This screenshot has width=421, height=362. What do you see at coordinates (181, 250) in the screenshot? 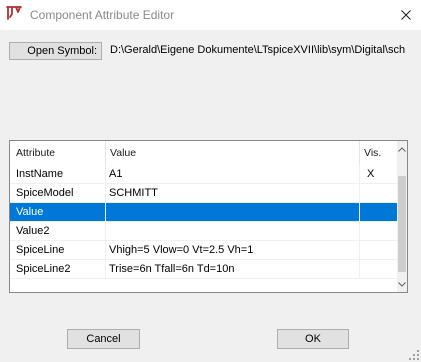
I see `attribute-value: Vhigh=5 Vlow=0 Vt=2.5 Vh=1` at bounding box center [181, 250].